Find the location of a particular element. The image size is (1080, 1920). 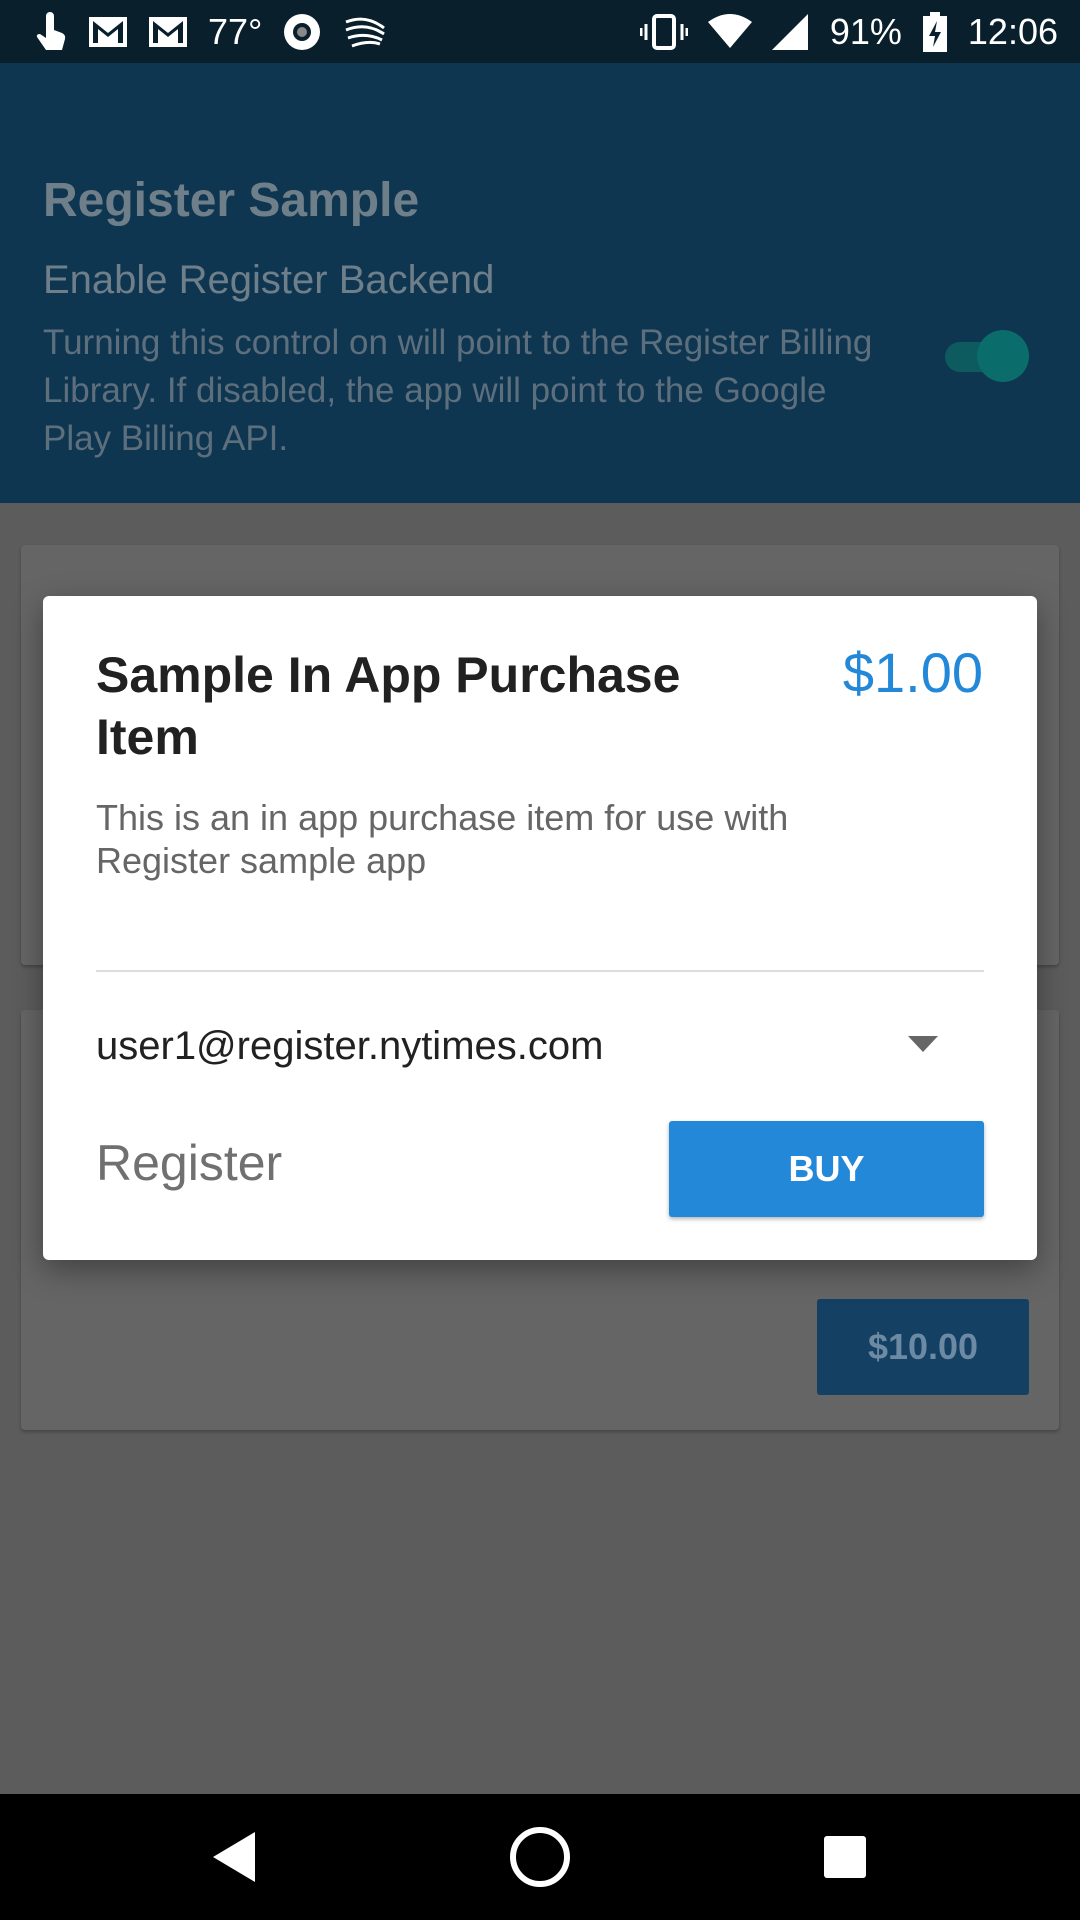

swiftkey-icon is located at coordinates (364, 32).